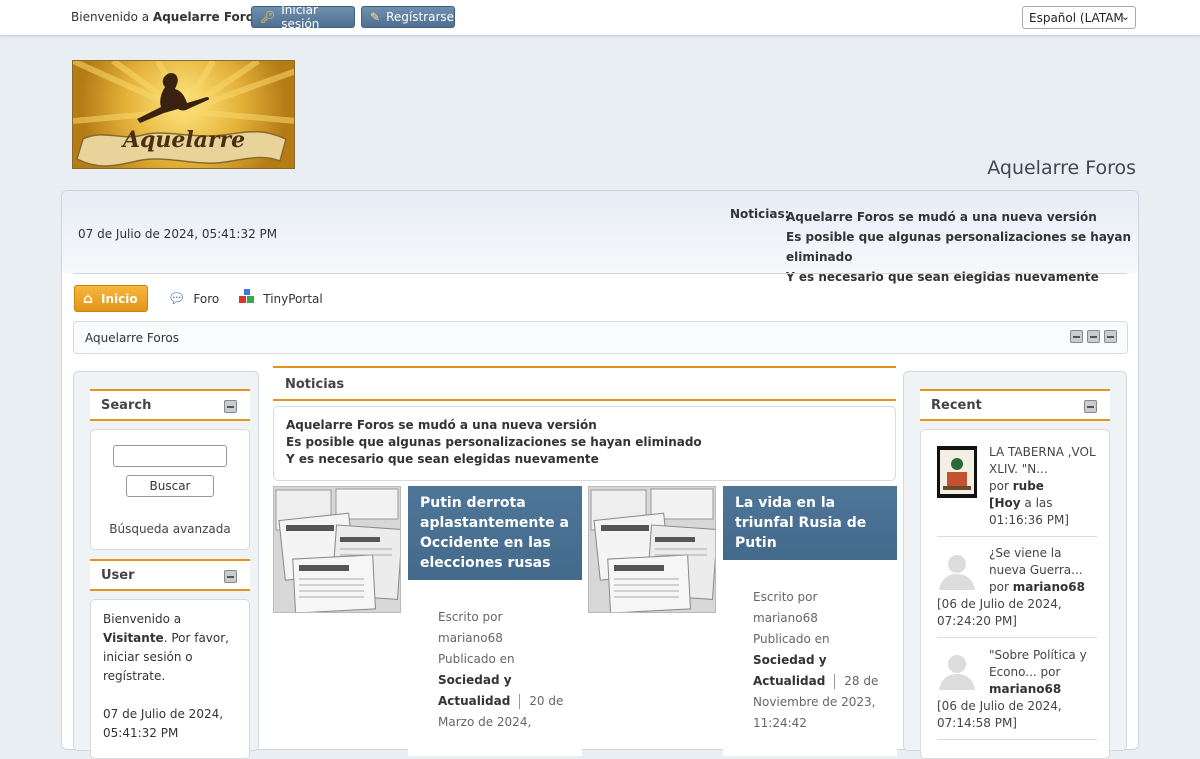  Describe the element at coordinates (247, 298) in the screenshot. I see `portal-icon` at that location.